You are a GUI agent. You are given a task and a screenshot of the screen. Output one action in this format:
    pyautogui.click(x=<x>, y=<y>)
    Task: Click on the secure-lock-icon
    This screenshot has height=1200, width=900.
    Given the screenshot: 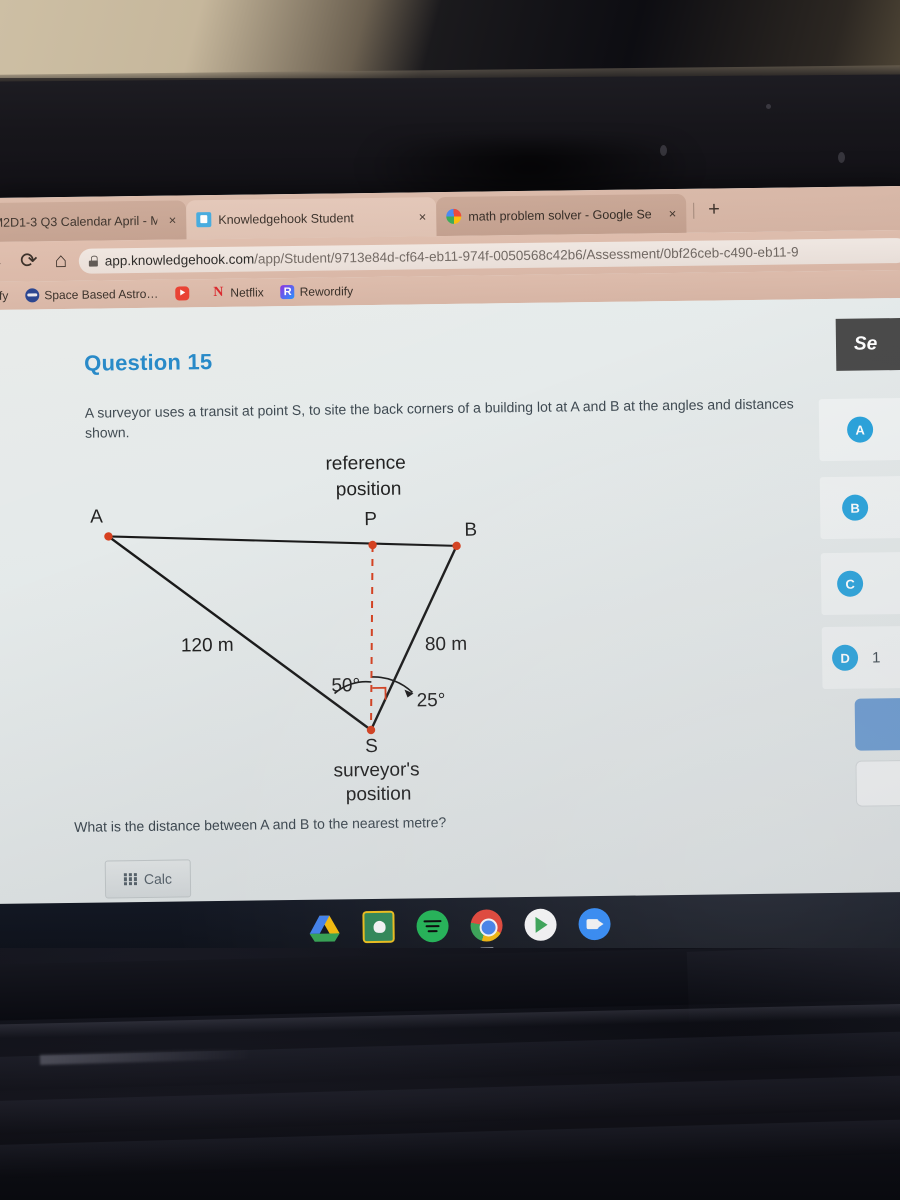 What is the action you would take?
    pyautogui.click(x=93, y=261)
    